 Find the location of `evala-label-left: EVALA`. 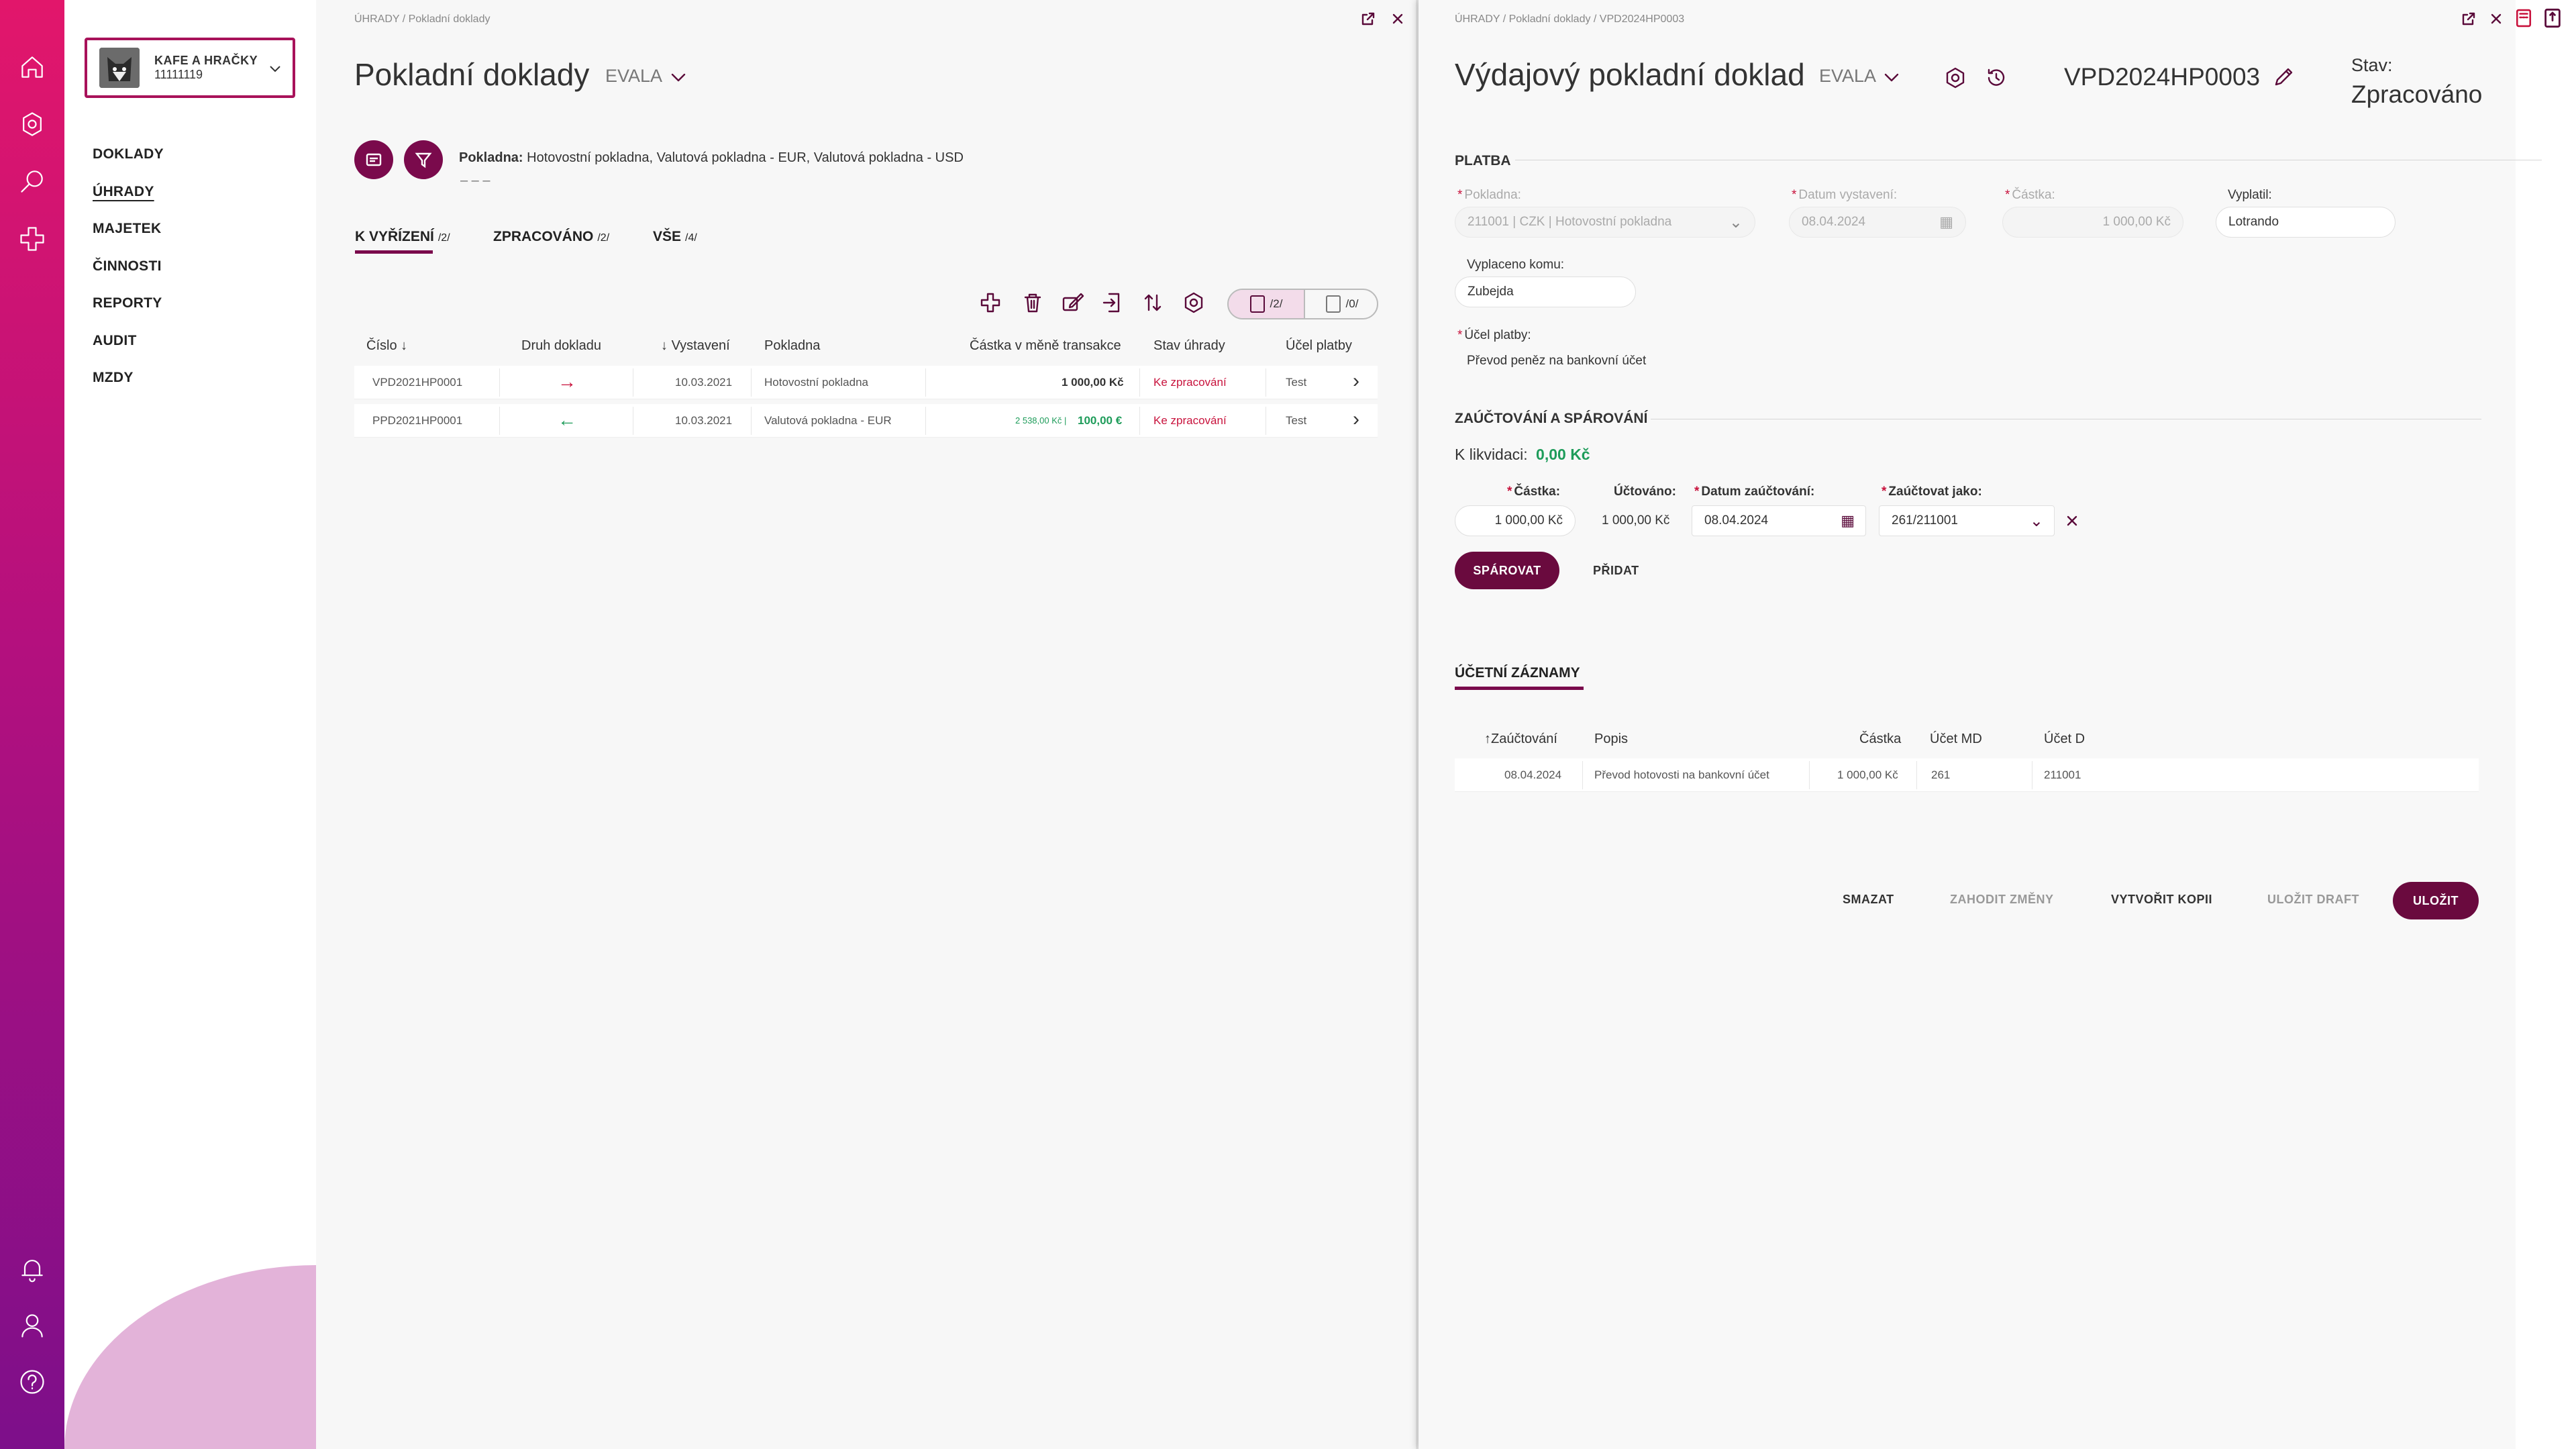

evala-label-left: EVALA is located at coordinates (633, 76).